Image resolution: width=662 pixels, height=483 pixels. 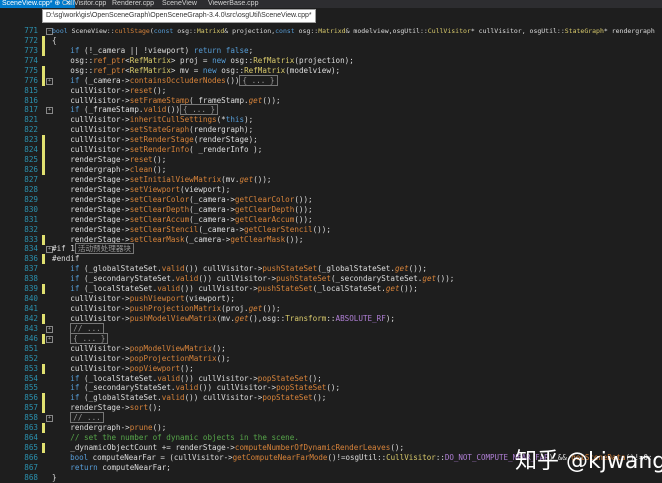 I want to click on tab-cullvisitor-cpp: CullVisitor.cpp, so click(x=84, y=4).